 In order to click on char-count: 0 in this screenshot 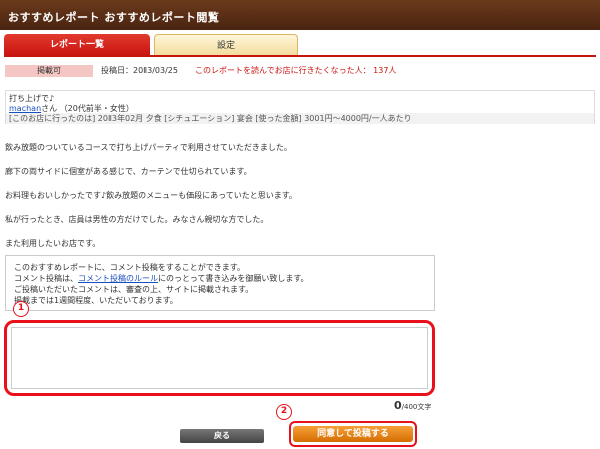, I will do `click(398, 405)`.